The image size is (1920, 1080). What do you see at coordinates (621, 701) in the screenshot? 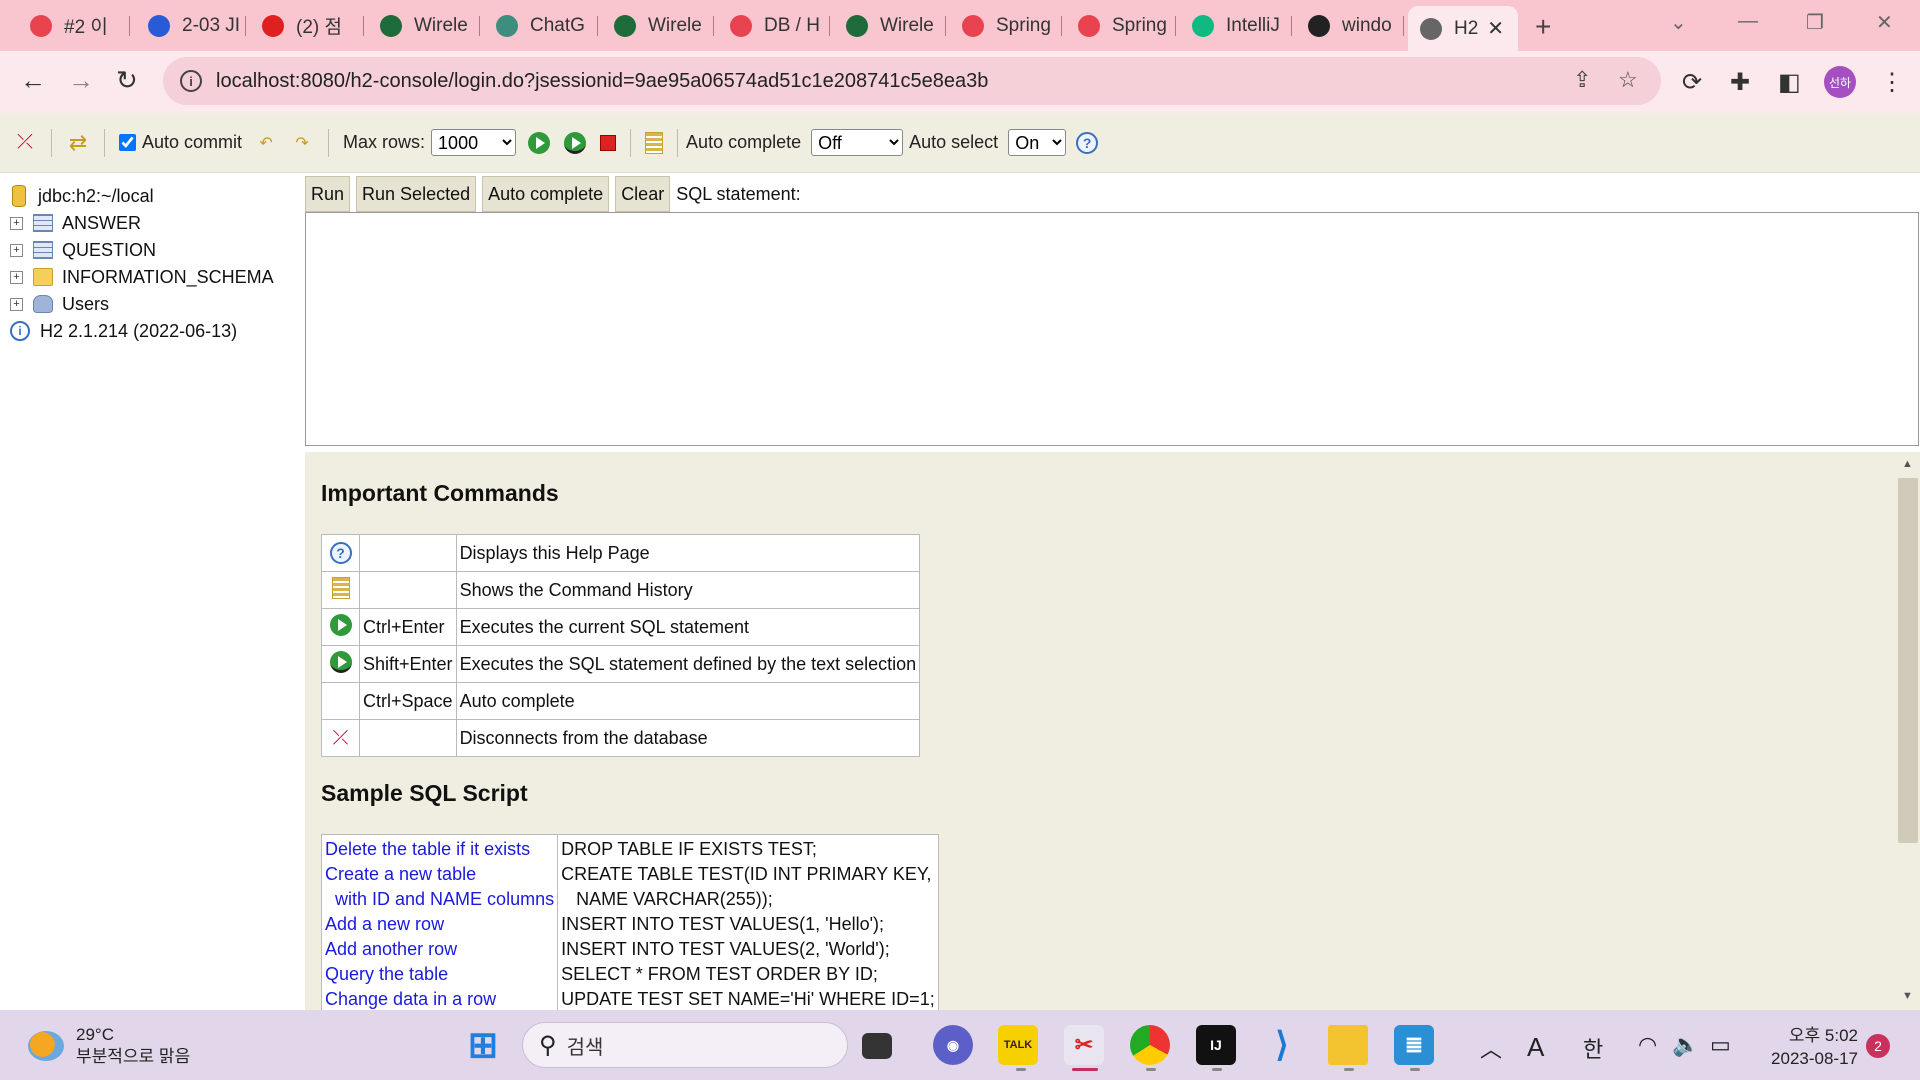
I see `table-row: Ctrl+Space Auto complete` at bounding box center [621, 701].